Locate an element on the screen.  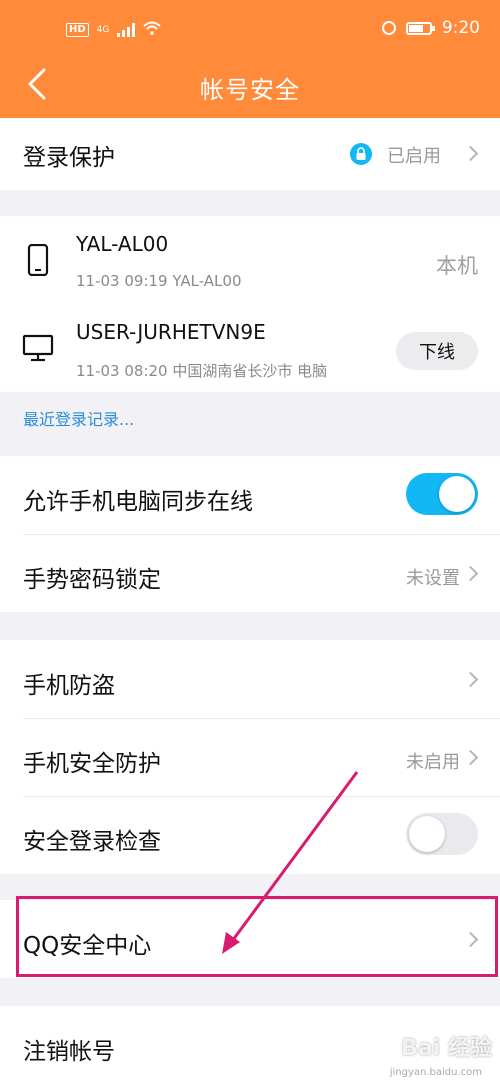
safe-login-check-row: 安全登录检查 is located at coordinates (250, 835).